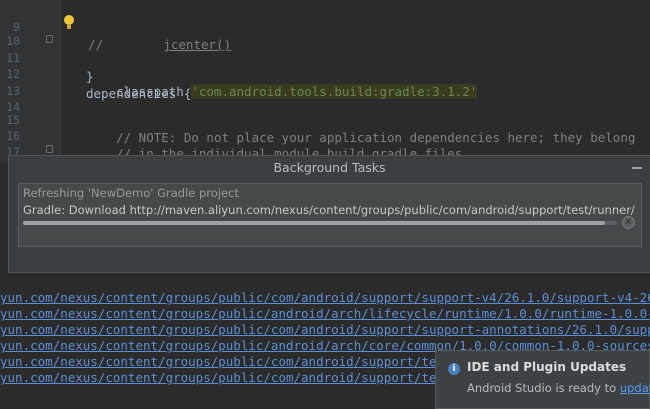 The width and height of the screenshot is (650, 409). I want to click on dialog-title: Background Tasks, so click(329, 167).